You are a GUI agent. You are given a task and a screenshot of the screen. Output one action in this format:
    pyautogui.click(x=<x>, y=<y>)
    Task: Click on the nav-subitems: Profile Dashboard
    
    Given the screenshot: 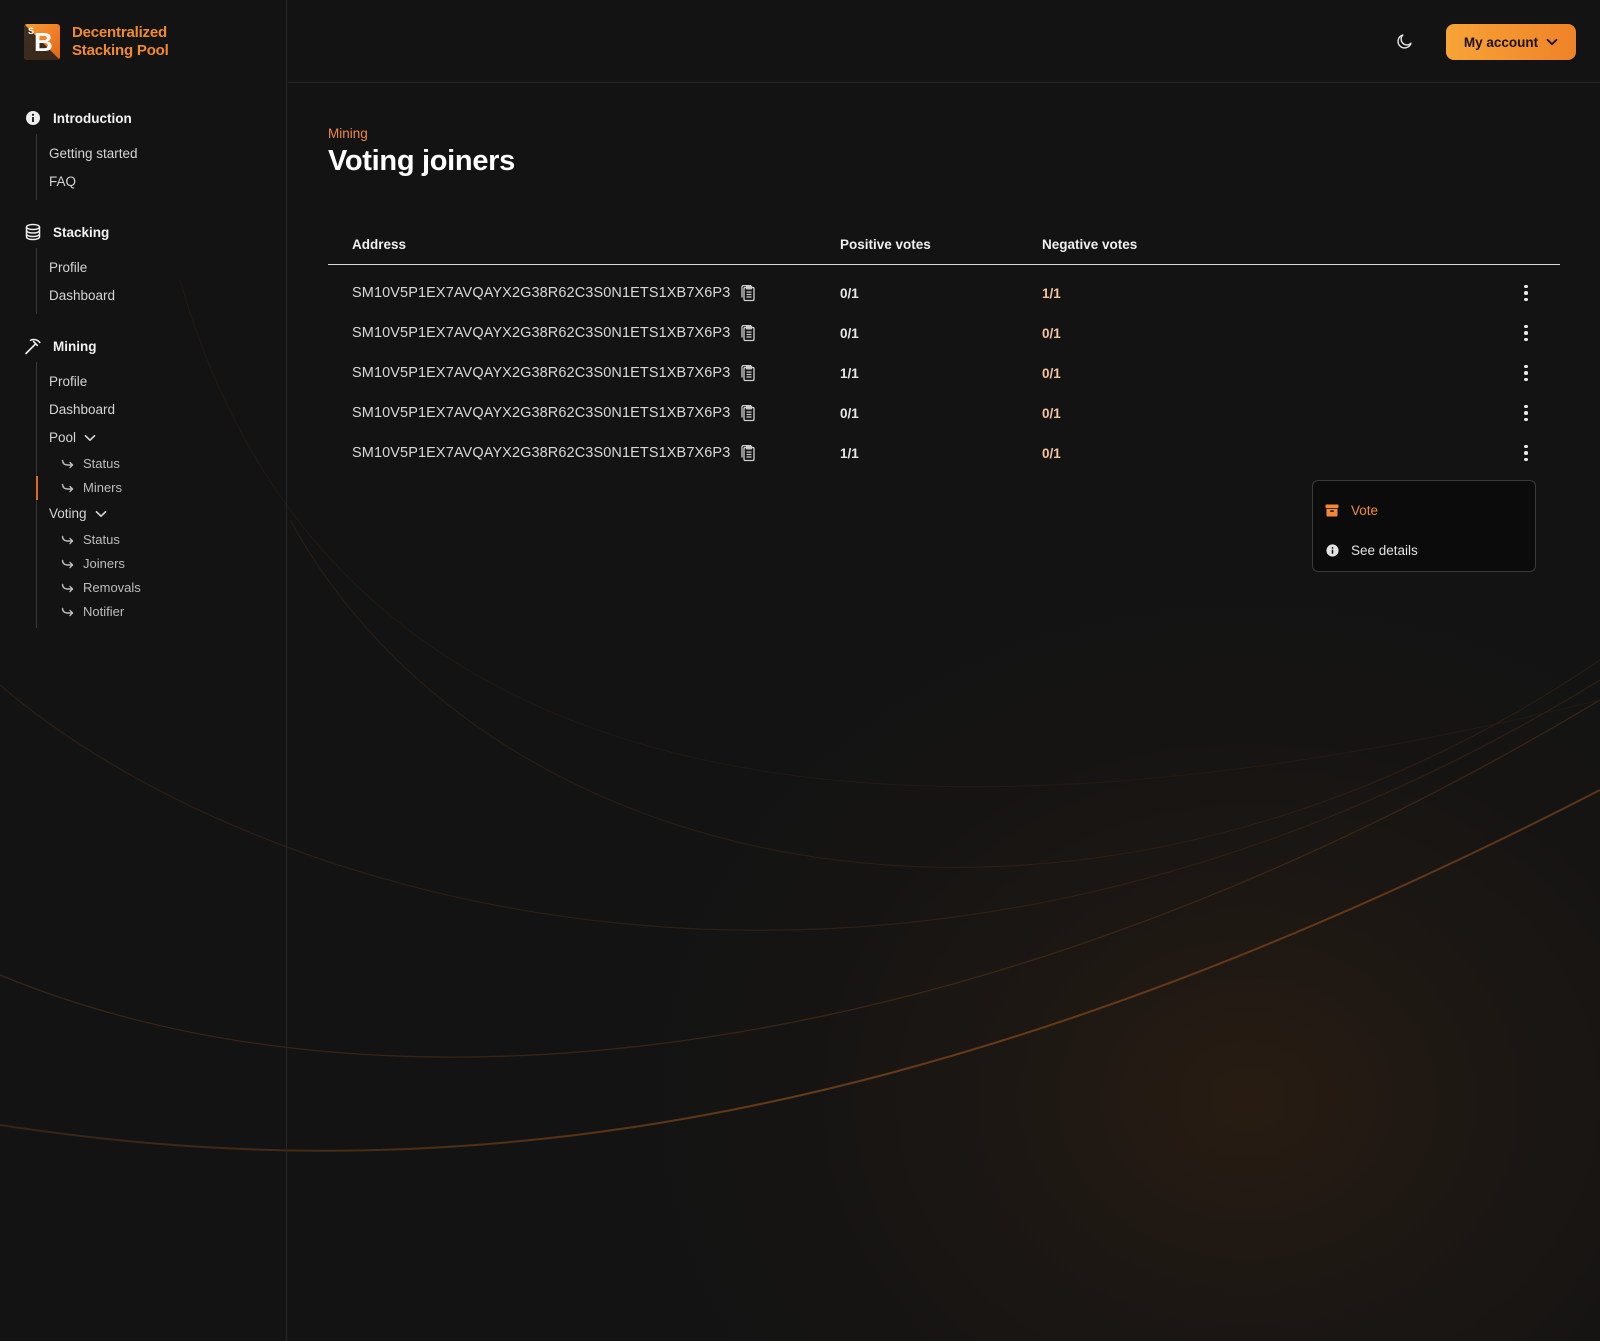 What is the action you would take?
    pyautogui.click(x=155, y=281)
    